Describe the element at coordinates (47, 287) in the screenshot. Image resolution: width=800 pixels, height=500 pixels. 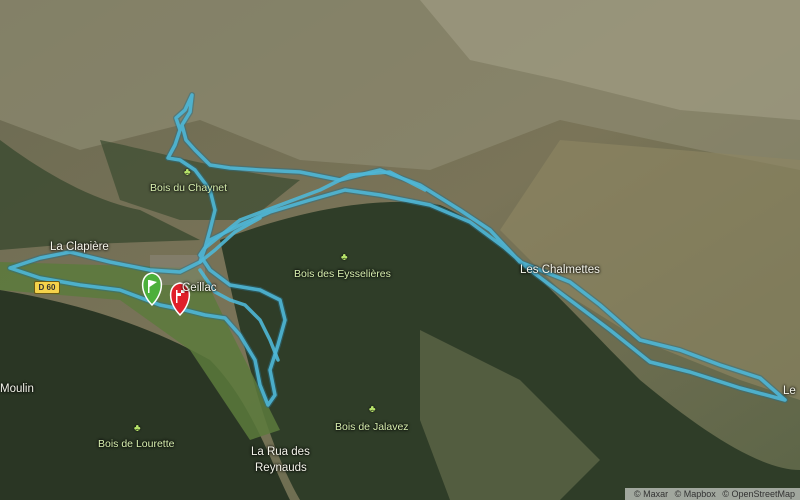
I see `road-shield: D 60` at that location.